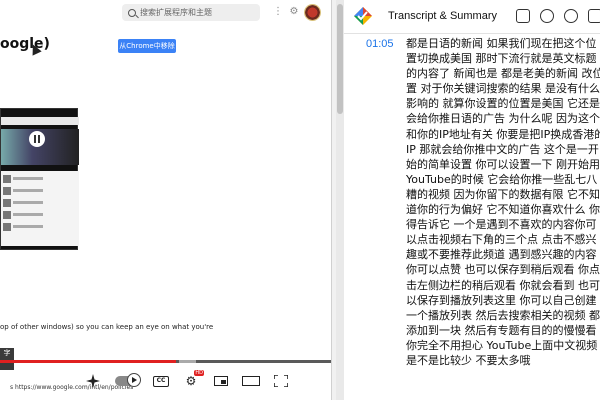 This screenshot has height=400, width=600. What do you see at coordinates (278, 12) in the screenshot?
I see `dots-icon: ⋮` at bounding box center [278, 12].